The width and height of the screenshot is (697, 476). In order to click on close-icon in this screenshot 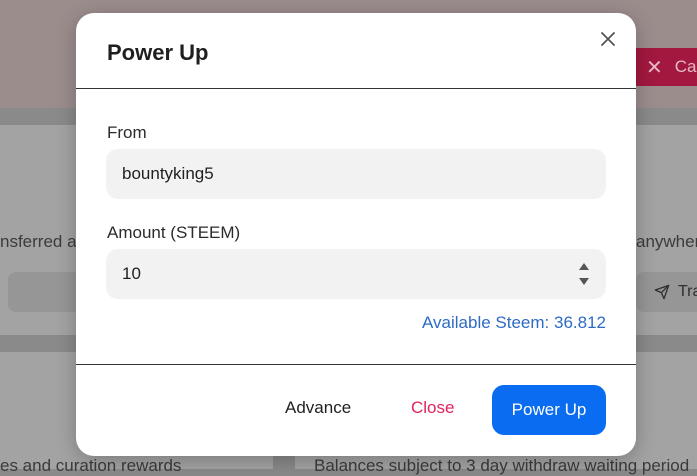, I will do `click(608, 39)`.